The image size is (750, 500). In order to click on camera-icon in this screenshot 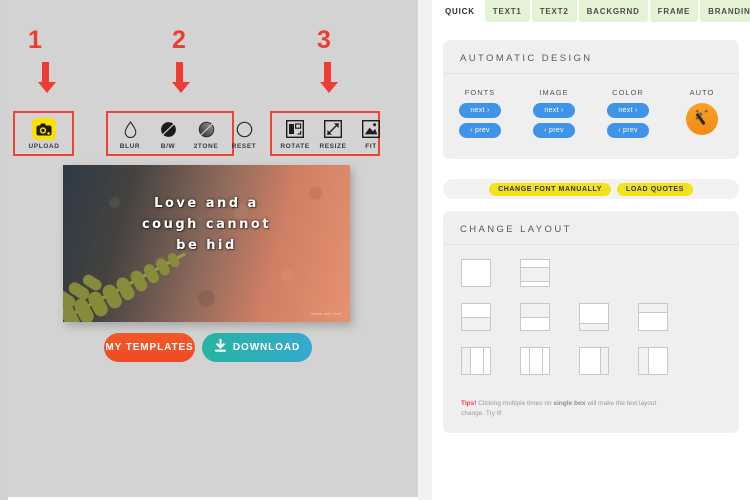, I will do `click(44, 129)`.